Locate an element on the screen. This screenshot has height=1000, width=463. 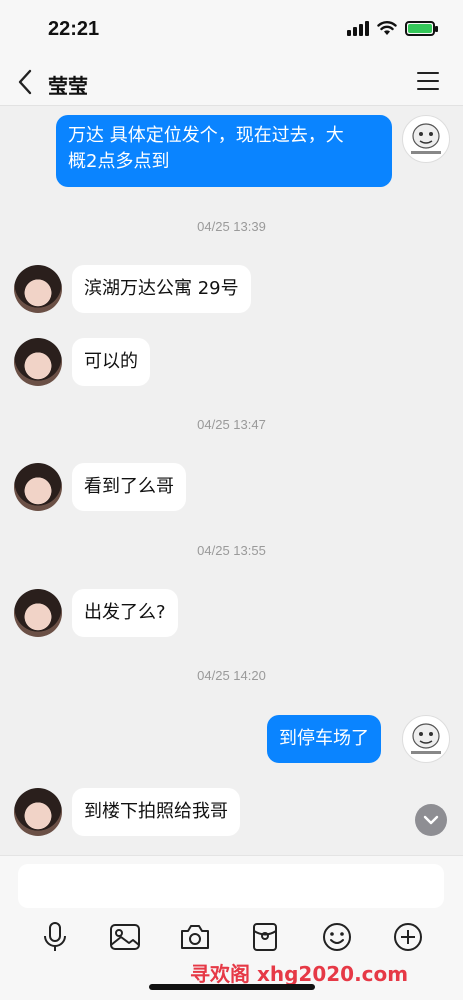
status-icons is located at coordinates (392, 28).